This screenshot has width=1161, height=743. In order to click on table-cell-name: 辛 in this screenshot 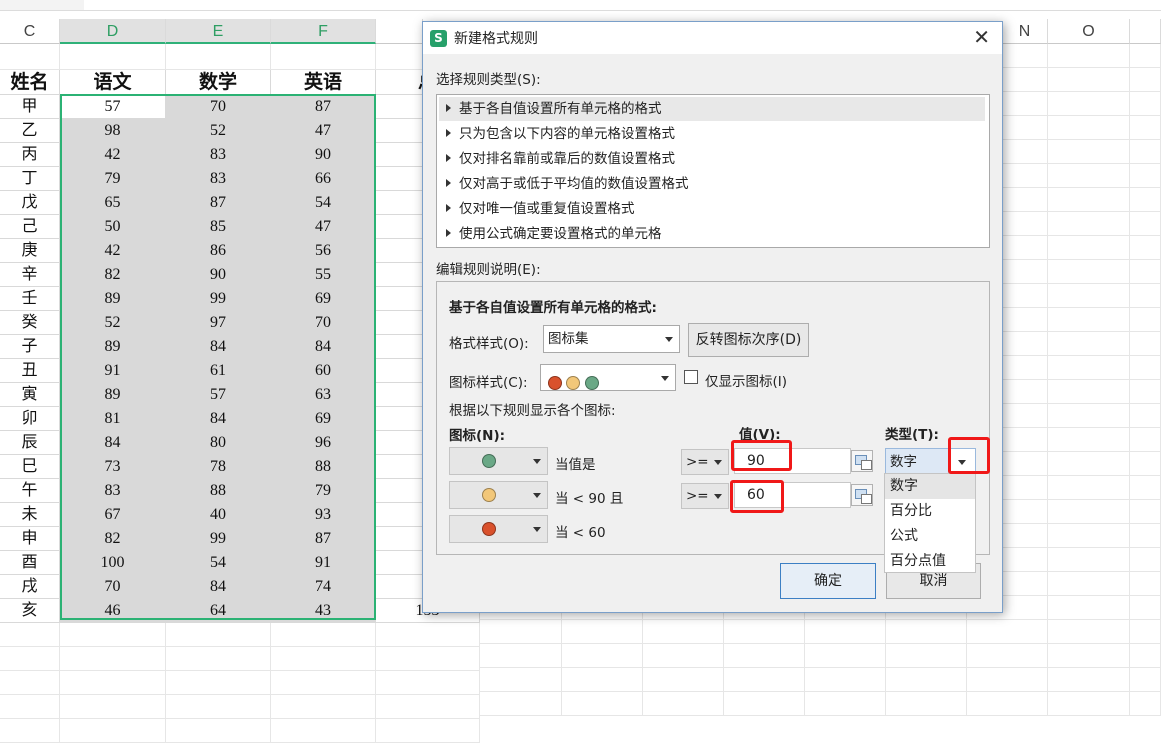, I will do `click(30, 275)`.